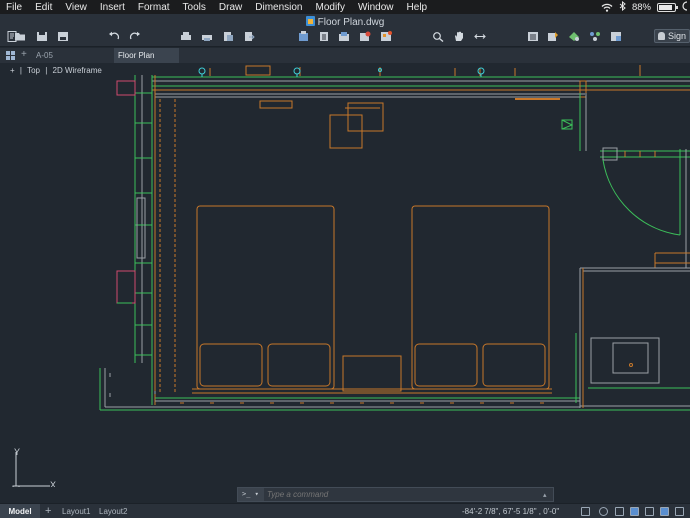 Image resolution: width=690 pixels, height=518 pixels. I want to click on layer-walk-icon, so click(595, 36).